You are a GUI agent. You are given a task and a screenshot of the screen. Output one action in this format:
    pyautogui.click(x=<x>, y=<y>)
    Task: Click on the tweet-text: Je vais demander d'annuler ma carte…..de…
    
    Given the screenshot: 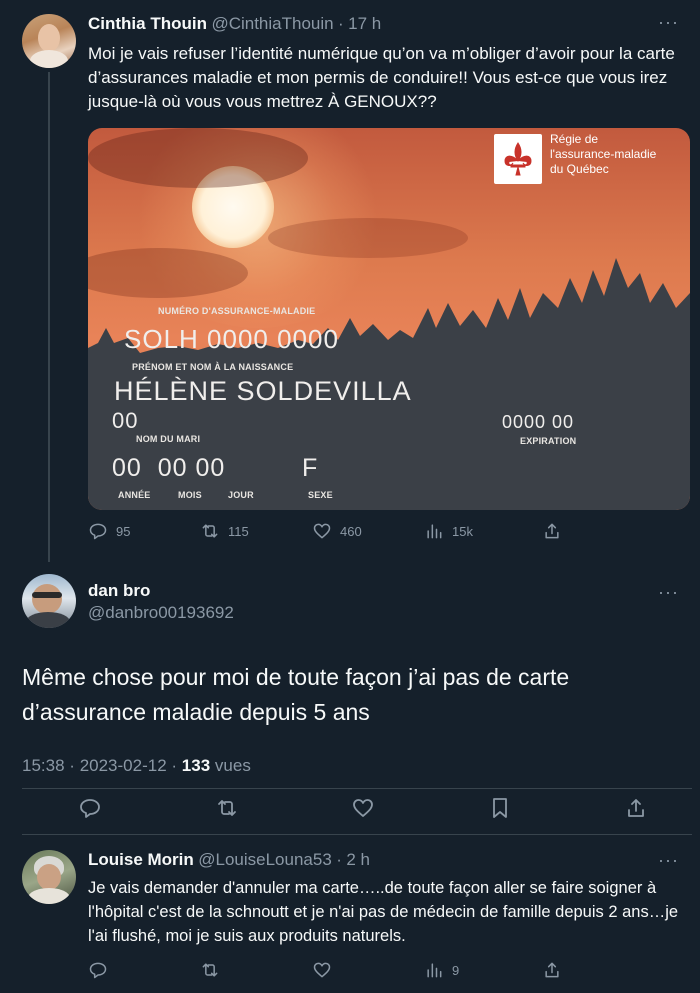 What is the action you would take?
    pyautogui.click(x=383, y=912)
    